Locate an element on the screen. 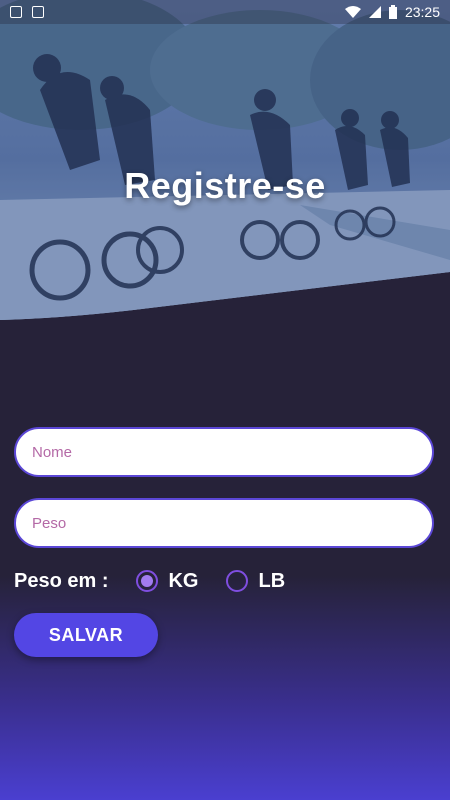 This screenshot has width=450, height=800. radio-selected-dot is located at coordinates (147, 581).